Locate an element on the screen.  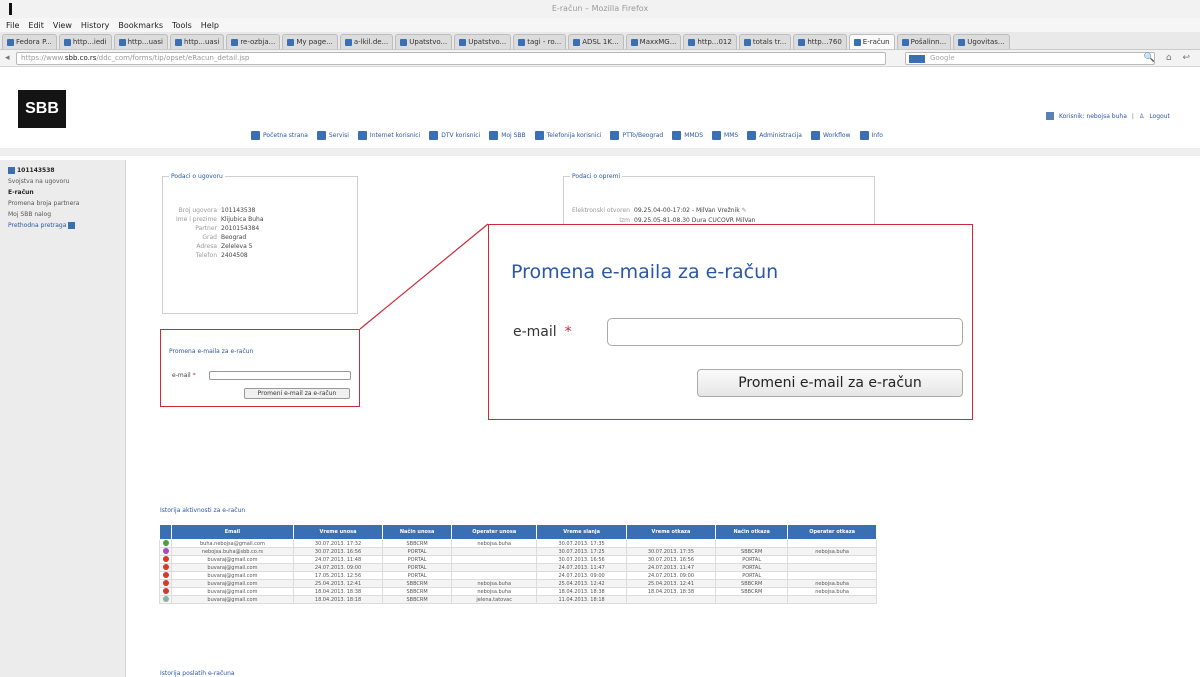
table-cell: SBBCRM is located at coordinates (417, 591).